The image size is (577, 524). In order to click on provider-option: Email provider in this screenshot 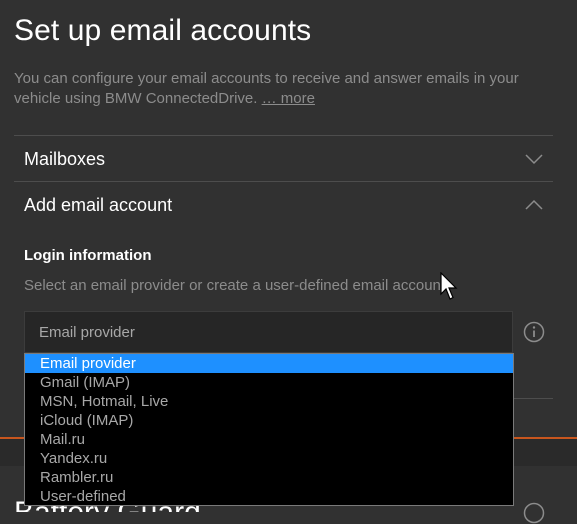, I will do `click(269, 363)`.